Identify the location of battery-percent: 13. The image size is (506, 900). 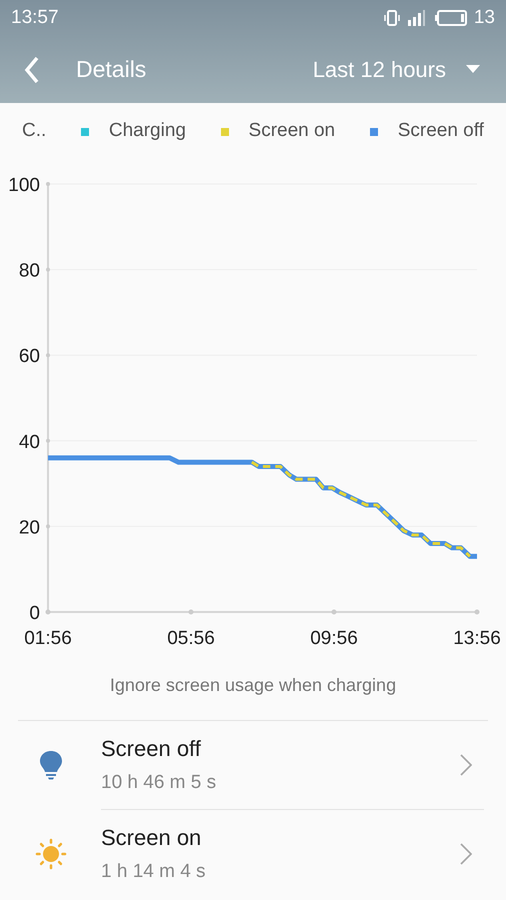
(484, 18).